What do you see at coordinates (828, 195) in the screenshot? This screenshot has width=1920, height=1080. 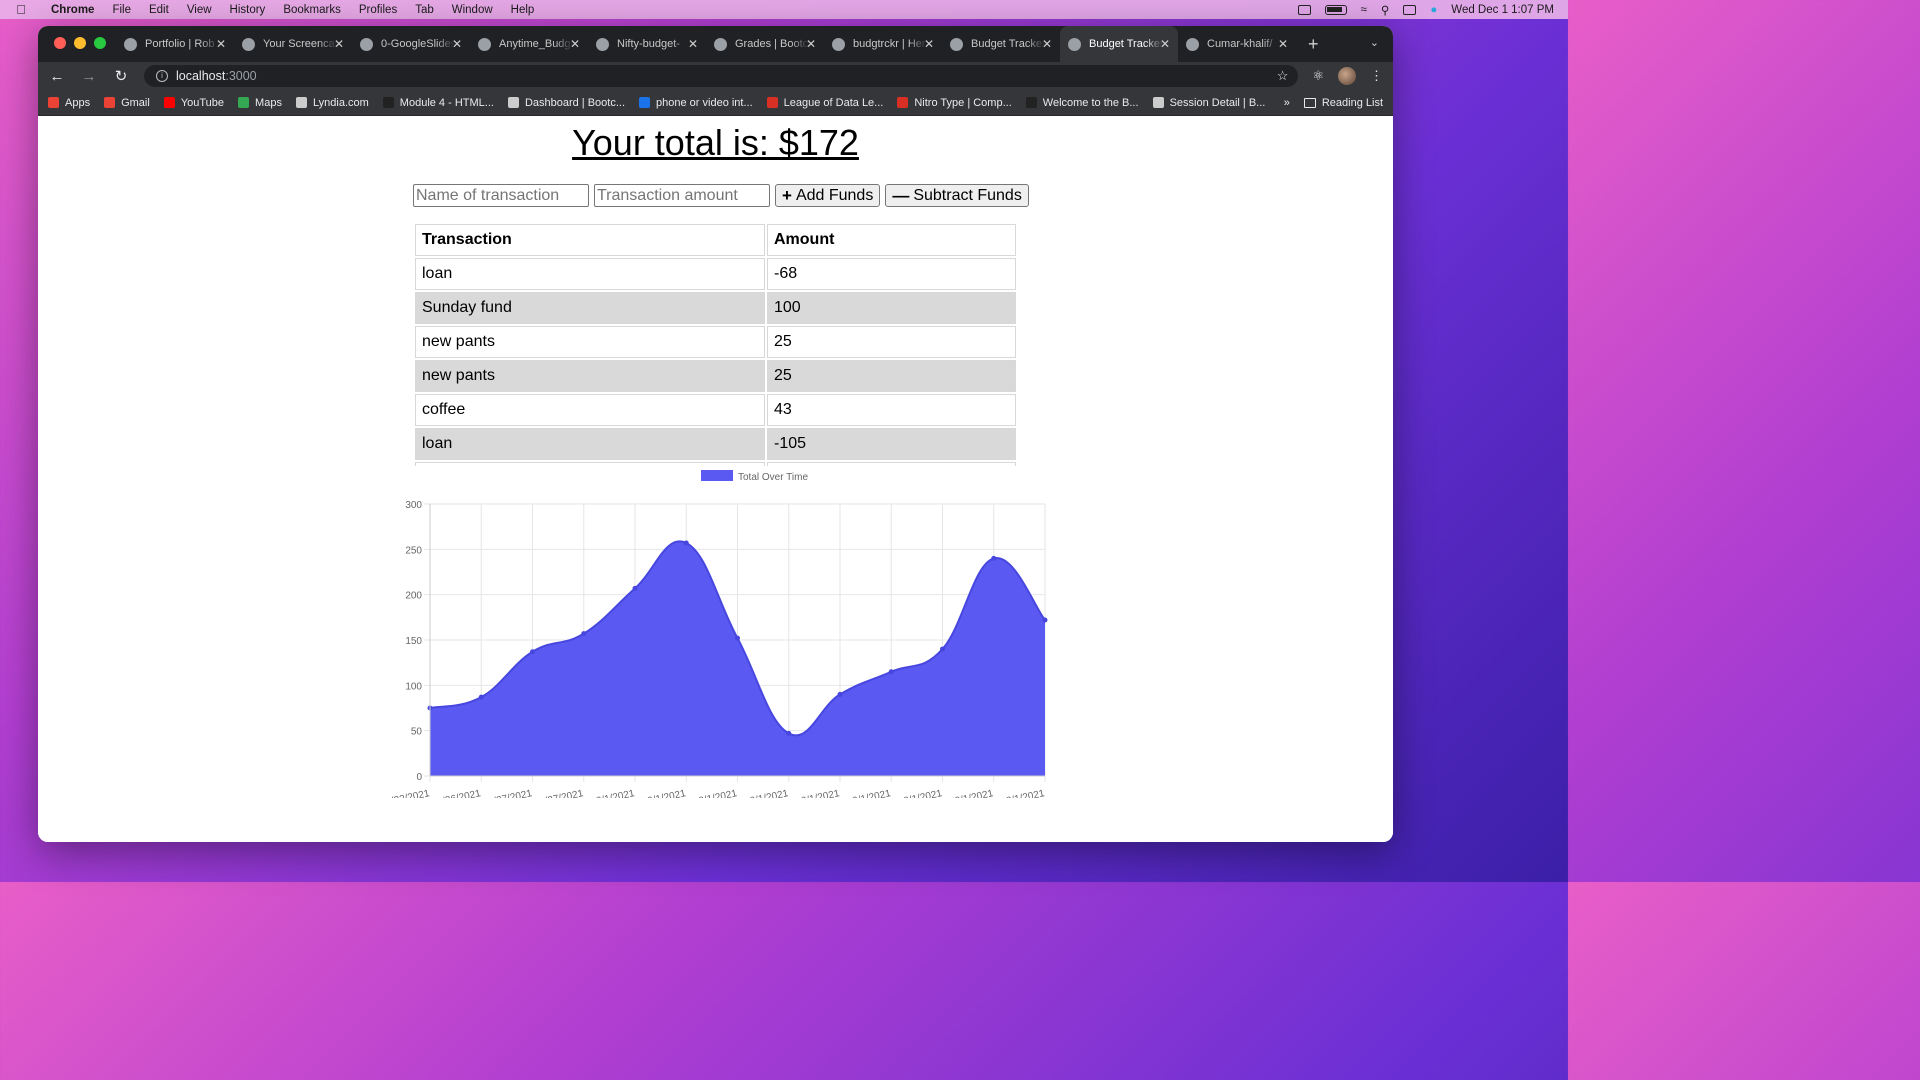 I see `add-funds-button: + Add Funds` at bounding box center [828, 195].